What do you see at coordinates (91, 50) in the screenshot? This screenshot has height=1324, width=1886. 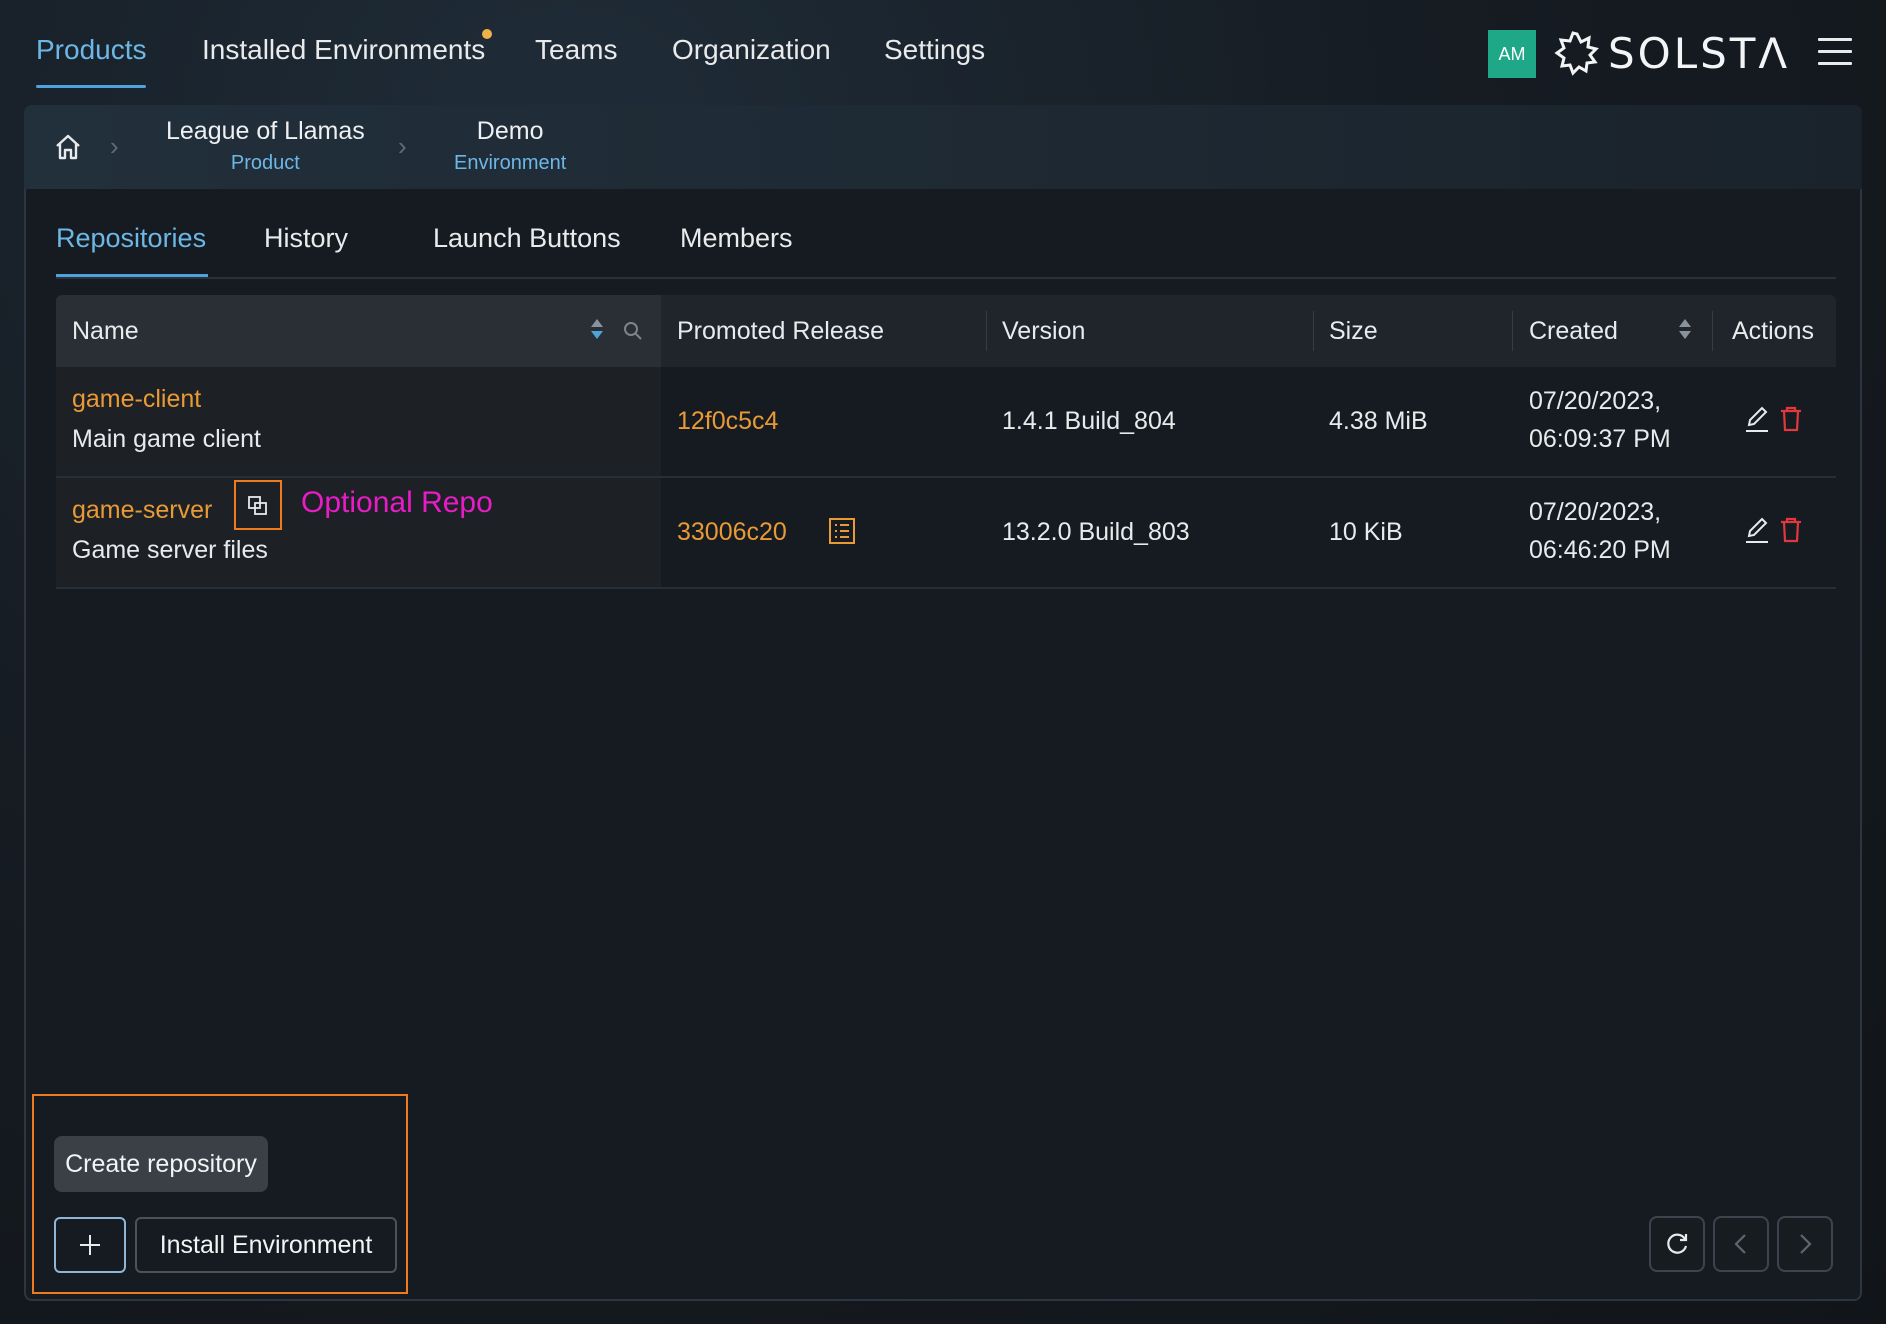 I see `nav-products: Products` at bounding box center [91, 50].